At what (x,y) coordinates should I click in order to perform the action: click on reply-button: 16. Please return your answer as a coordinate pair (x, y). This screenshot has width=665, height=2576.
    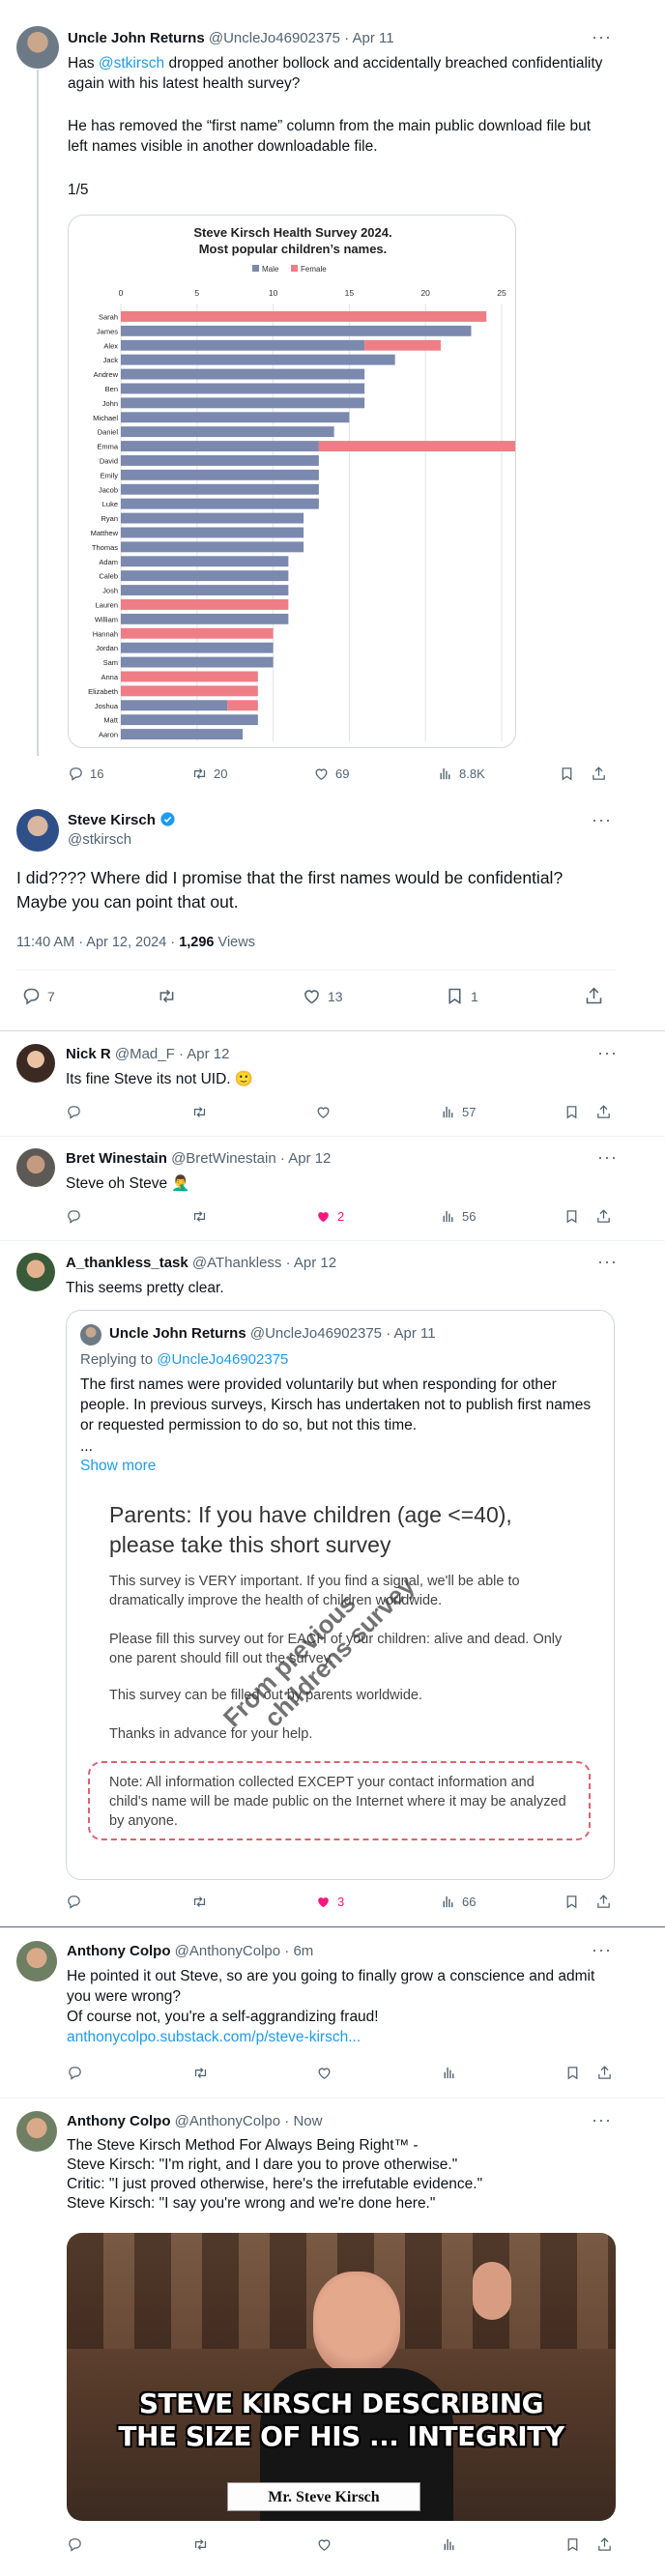
    Looking at the image, I should click on (86, 774).